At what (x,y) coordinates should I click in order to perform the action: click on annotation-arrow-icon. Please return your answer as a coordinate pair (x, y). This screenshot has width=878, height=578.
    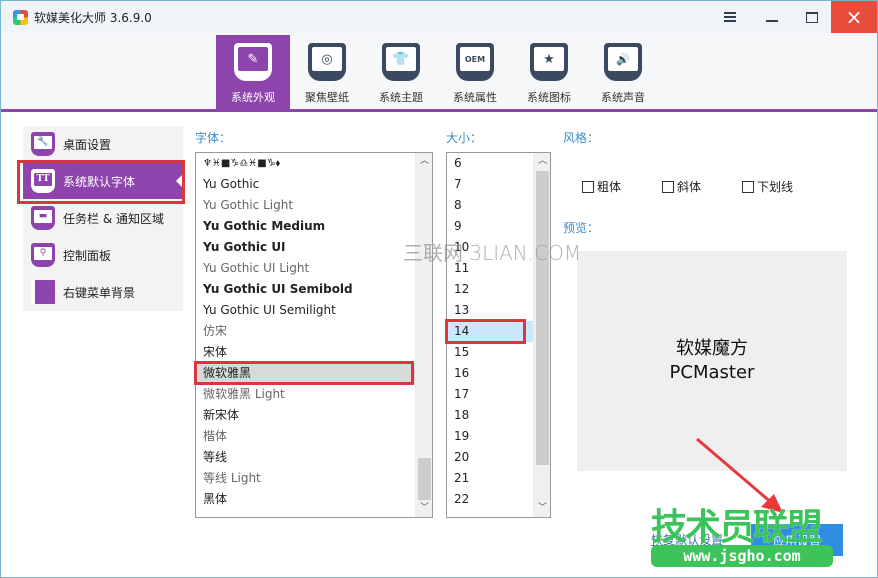
    Looking at the image, I should click on (739, 475).